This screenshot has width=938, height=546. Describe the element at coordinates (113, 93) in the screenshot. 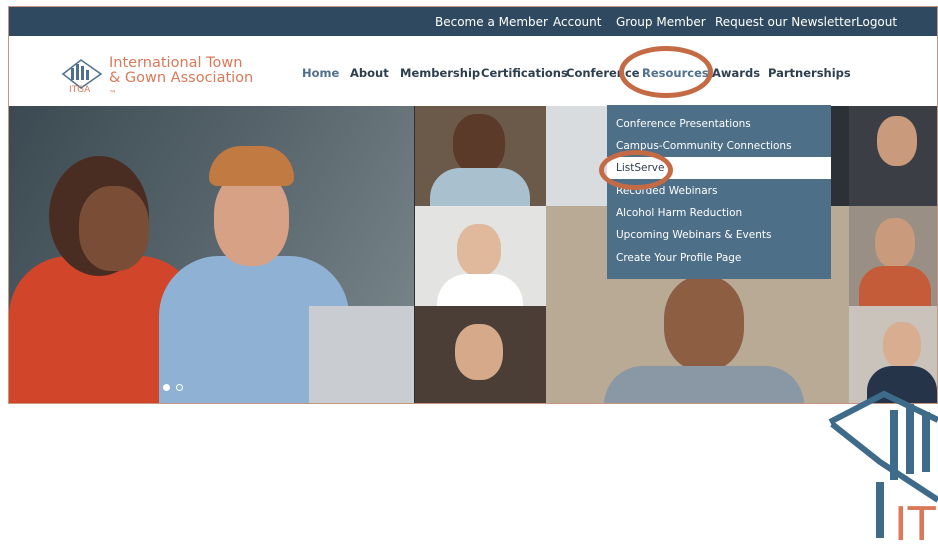

I see `trademark: ™` at that location.